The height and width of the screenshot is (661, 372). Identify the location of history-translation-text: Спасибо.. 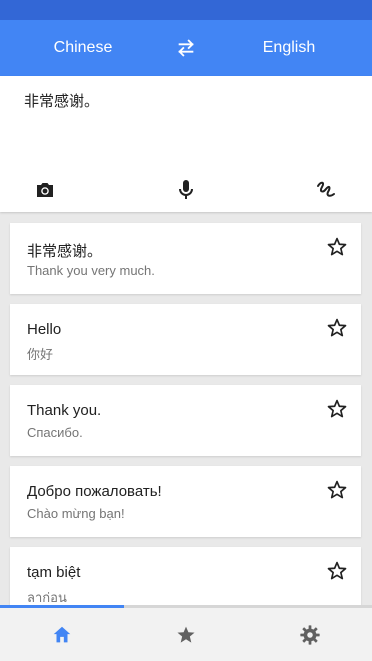
(55, 432).